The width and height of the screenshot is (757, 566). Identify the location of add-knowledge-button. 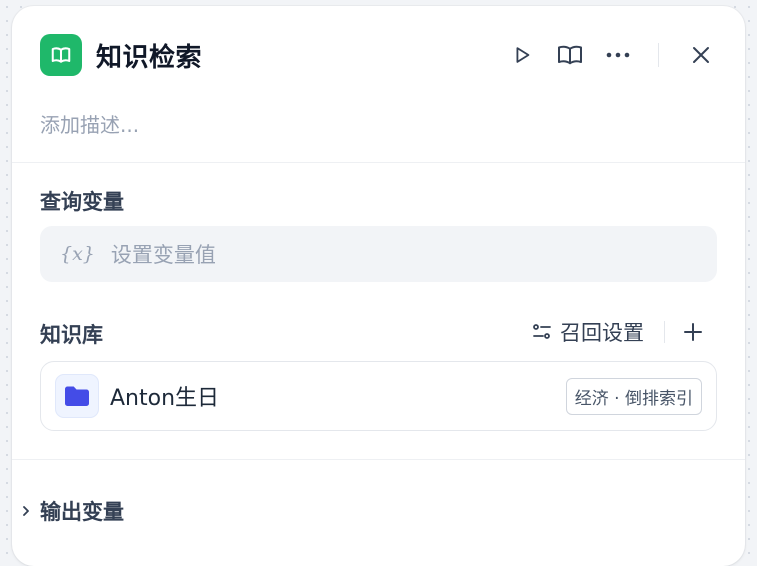
(693, 332).